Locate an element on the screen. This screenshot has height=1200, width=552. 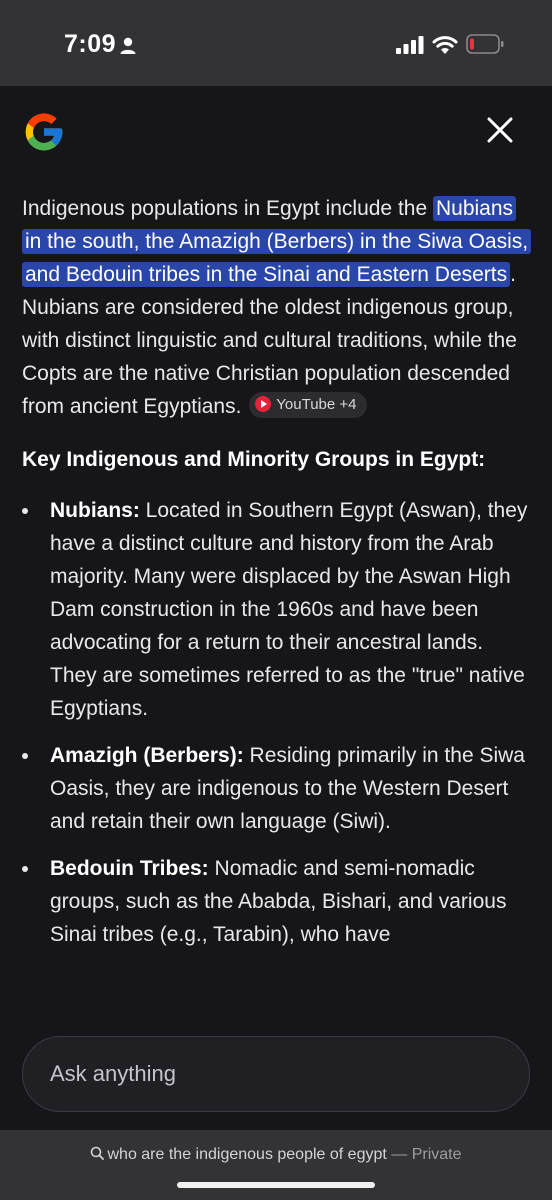
close-button is located at coordinates (500, 130).